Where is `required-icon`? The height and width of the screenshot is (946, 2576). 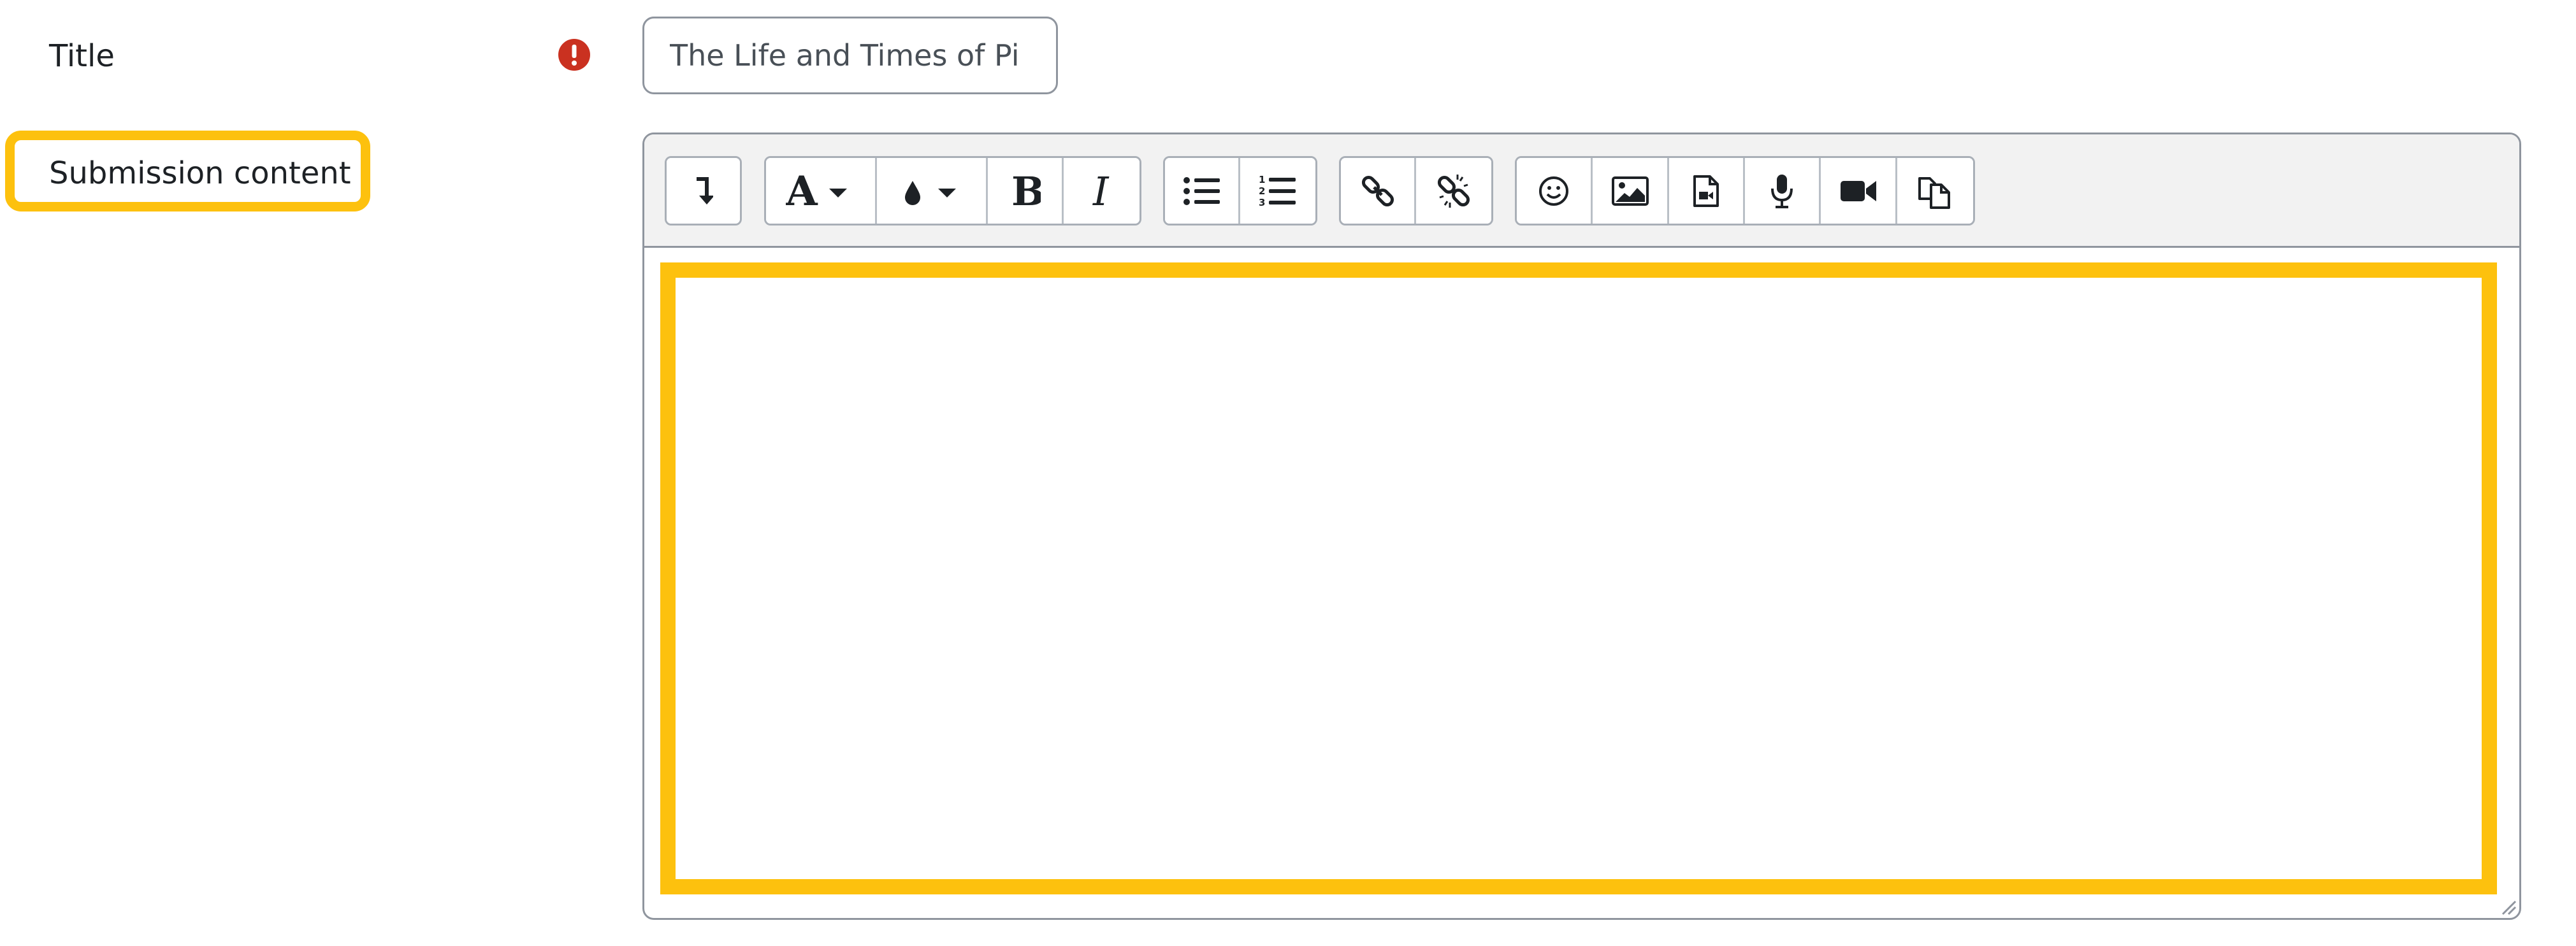 required-icon is located at coordinates (574, 55).